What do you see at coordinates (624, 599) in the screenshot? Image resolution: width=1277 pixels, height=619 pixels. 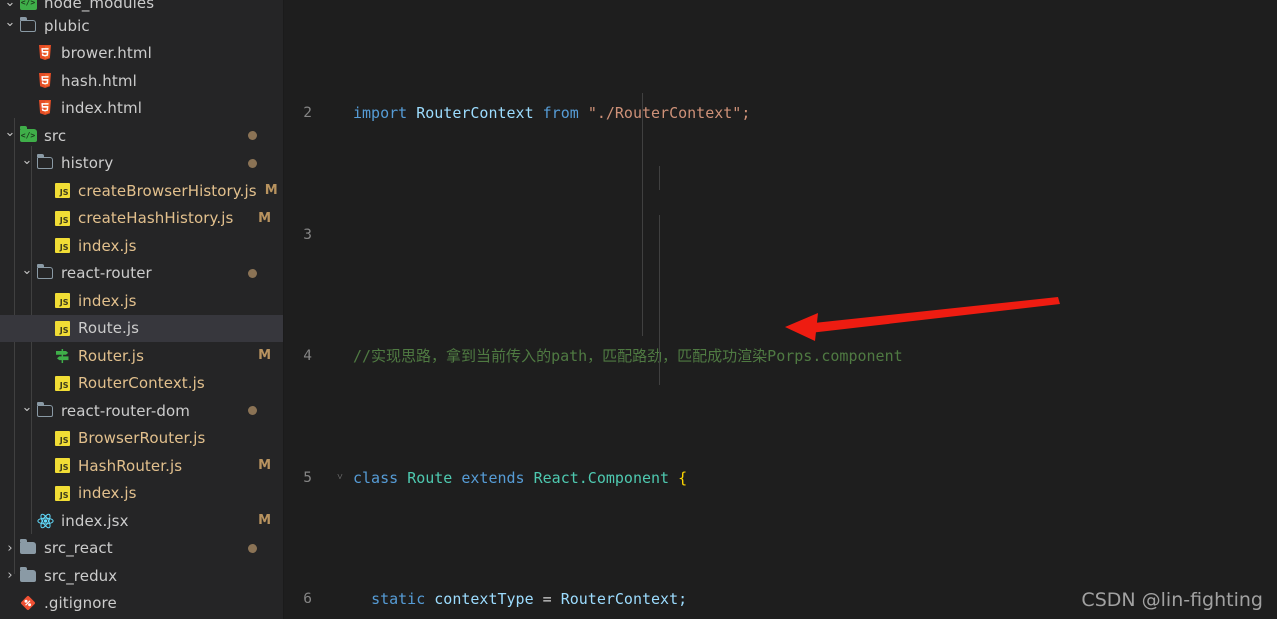 I see `token-router-context-ref: RouterContext;` at bounding box center [624, 599].